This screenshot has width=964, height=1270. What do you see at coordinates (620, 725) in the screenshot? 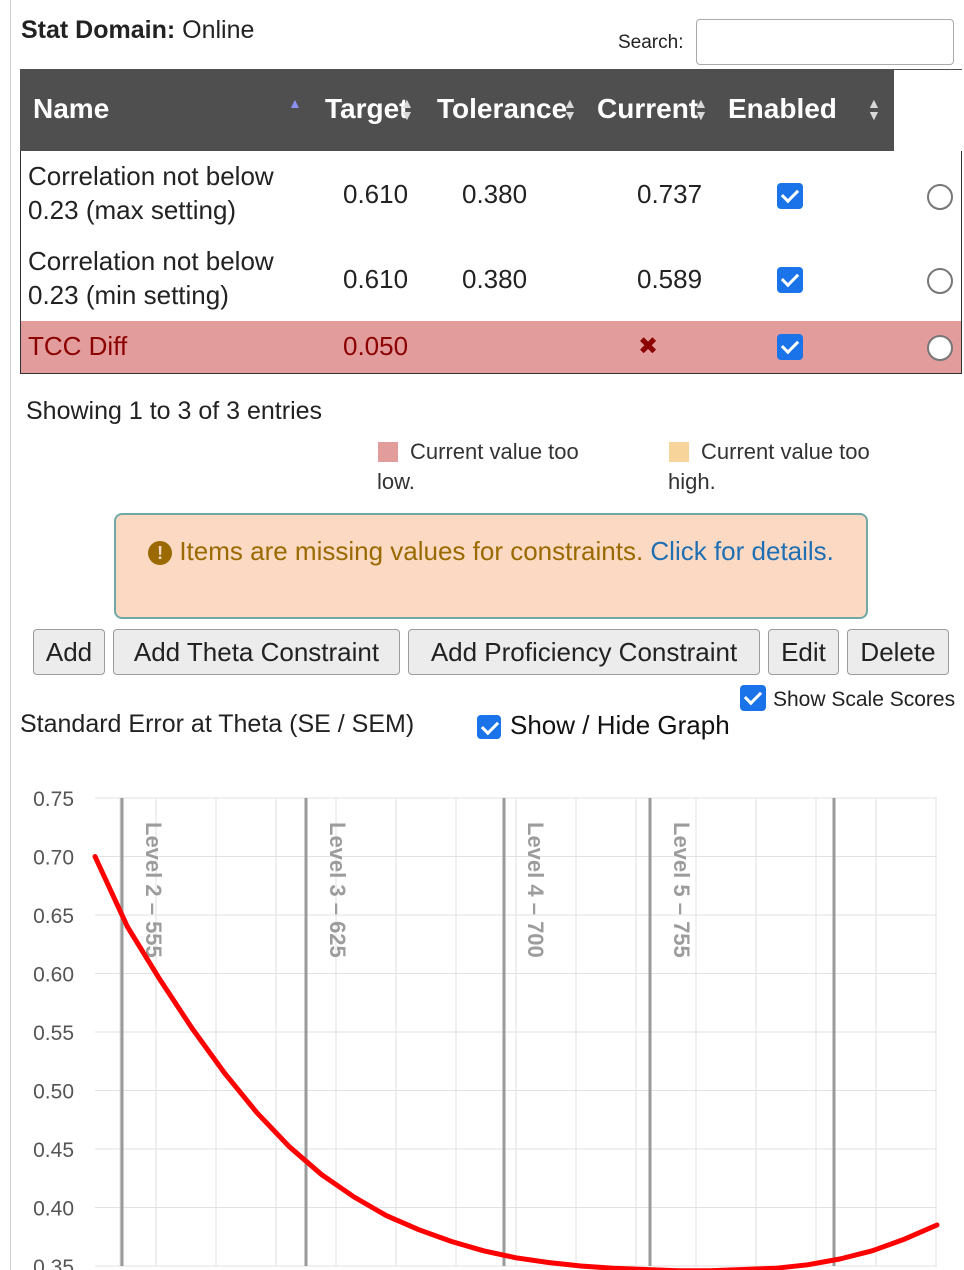
I see `show-hide-graph-label: Show / Hide Graph` at bounding box center [620, 725].